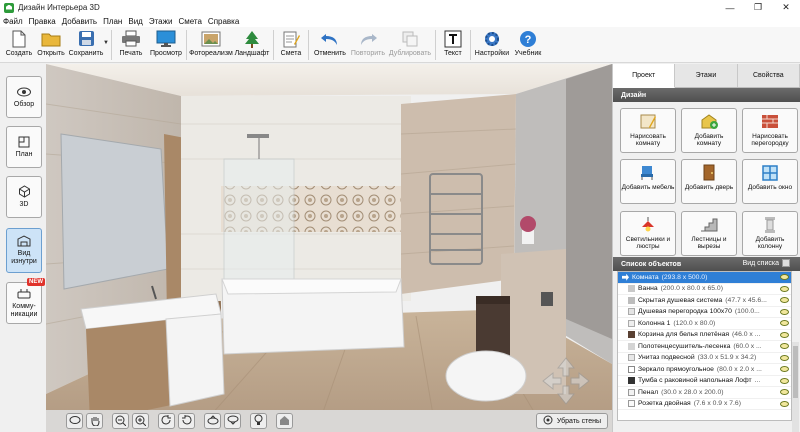 The height and width of the screenshot is (432, 800). Describe the element at coordinates (766, 263) in the screenshot. I see `view-list-toggle: Вид списка` at that location.